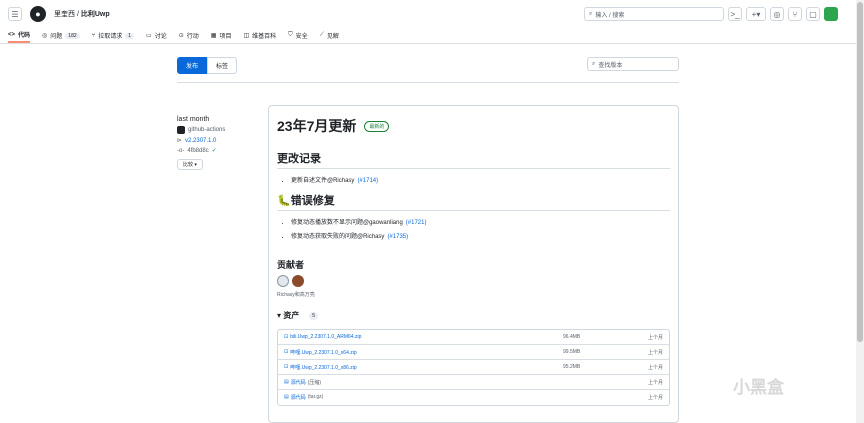  Describe the element at coordinates (473, 382) in the screenshot. I see `asset-row: ▤ 源代码 (压缩) 上个月` at that location.